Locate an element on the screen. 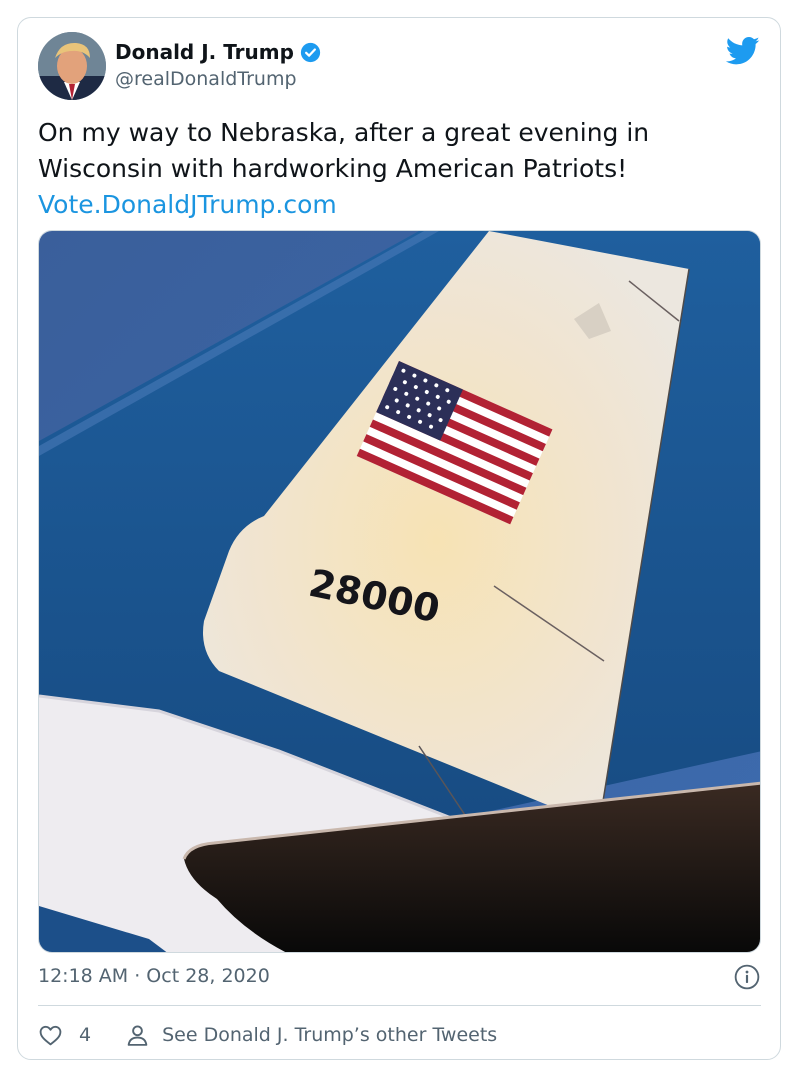 The image size is (800, 1079). see-other-tweets-link: See Donald J. Trump’s other Tweets is located at coordinates (329, 1035).